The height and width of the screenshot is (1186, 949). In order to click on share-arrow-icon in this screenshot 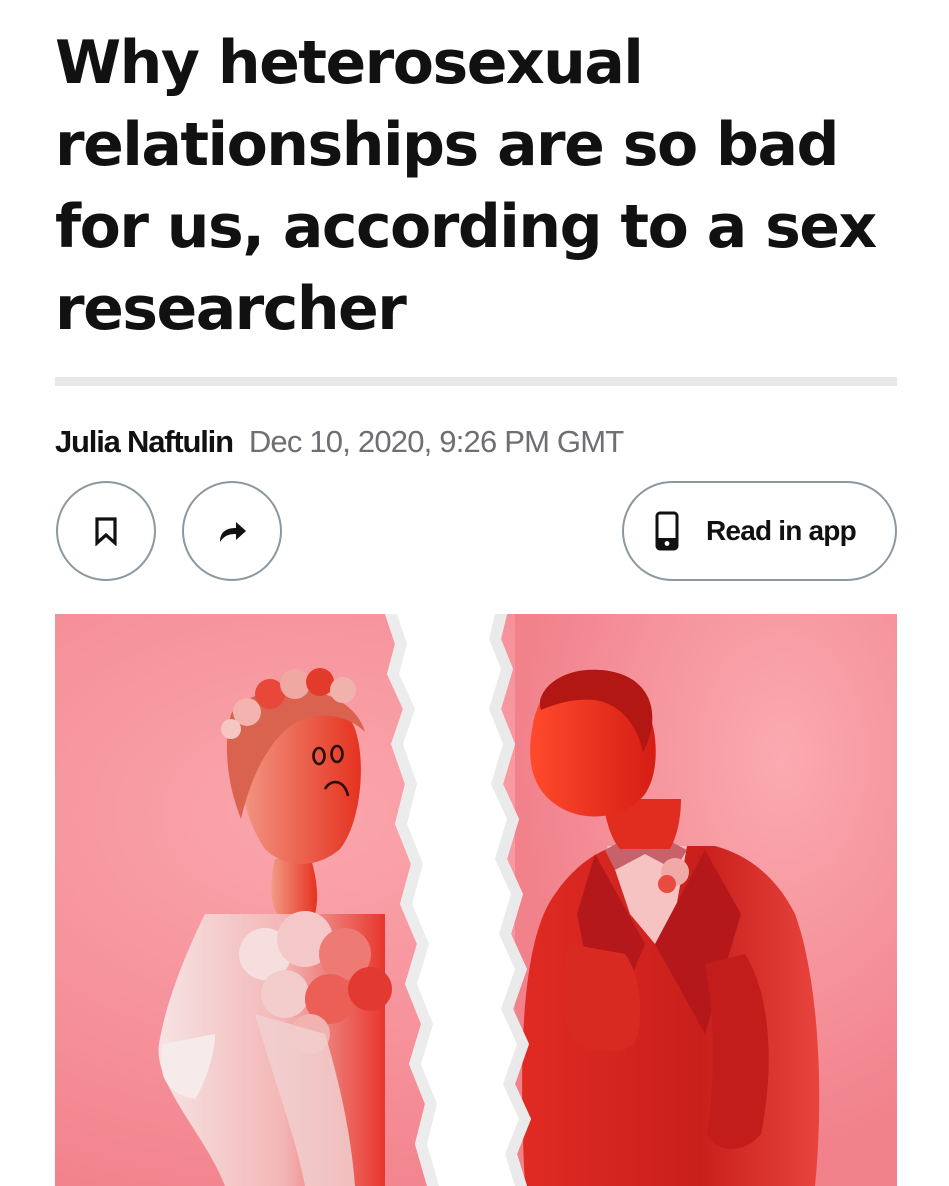, I will do `click(233, 532)`.